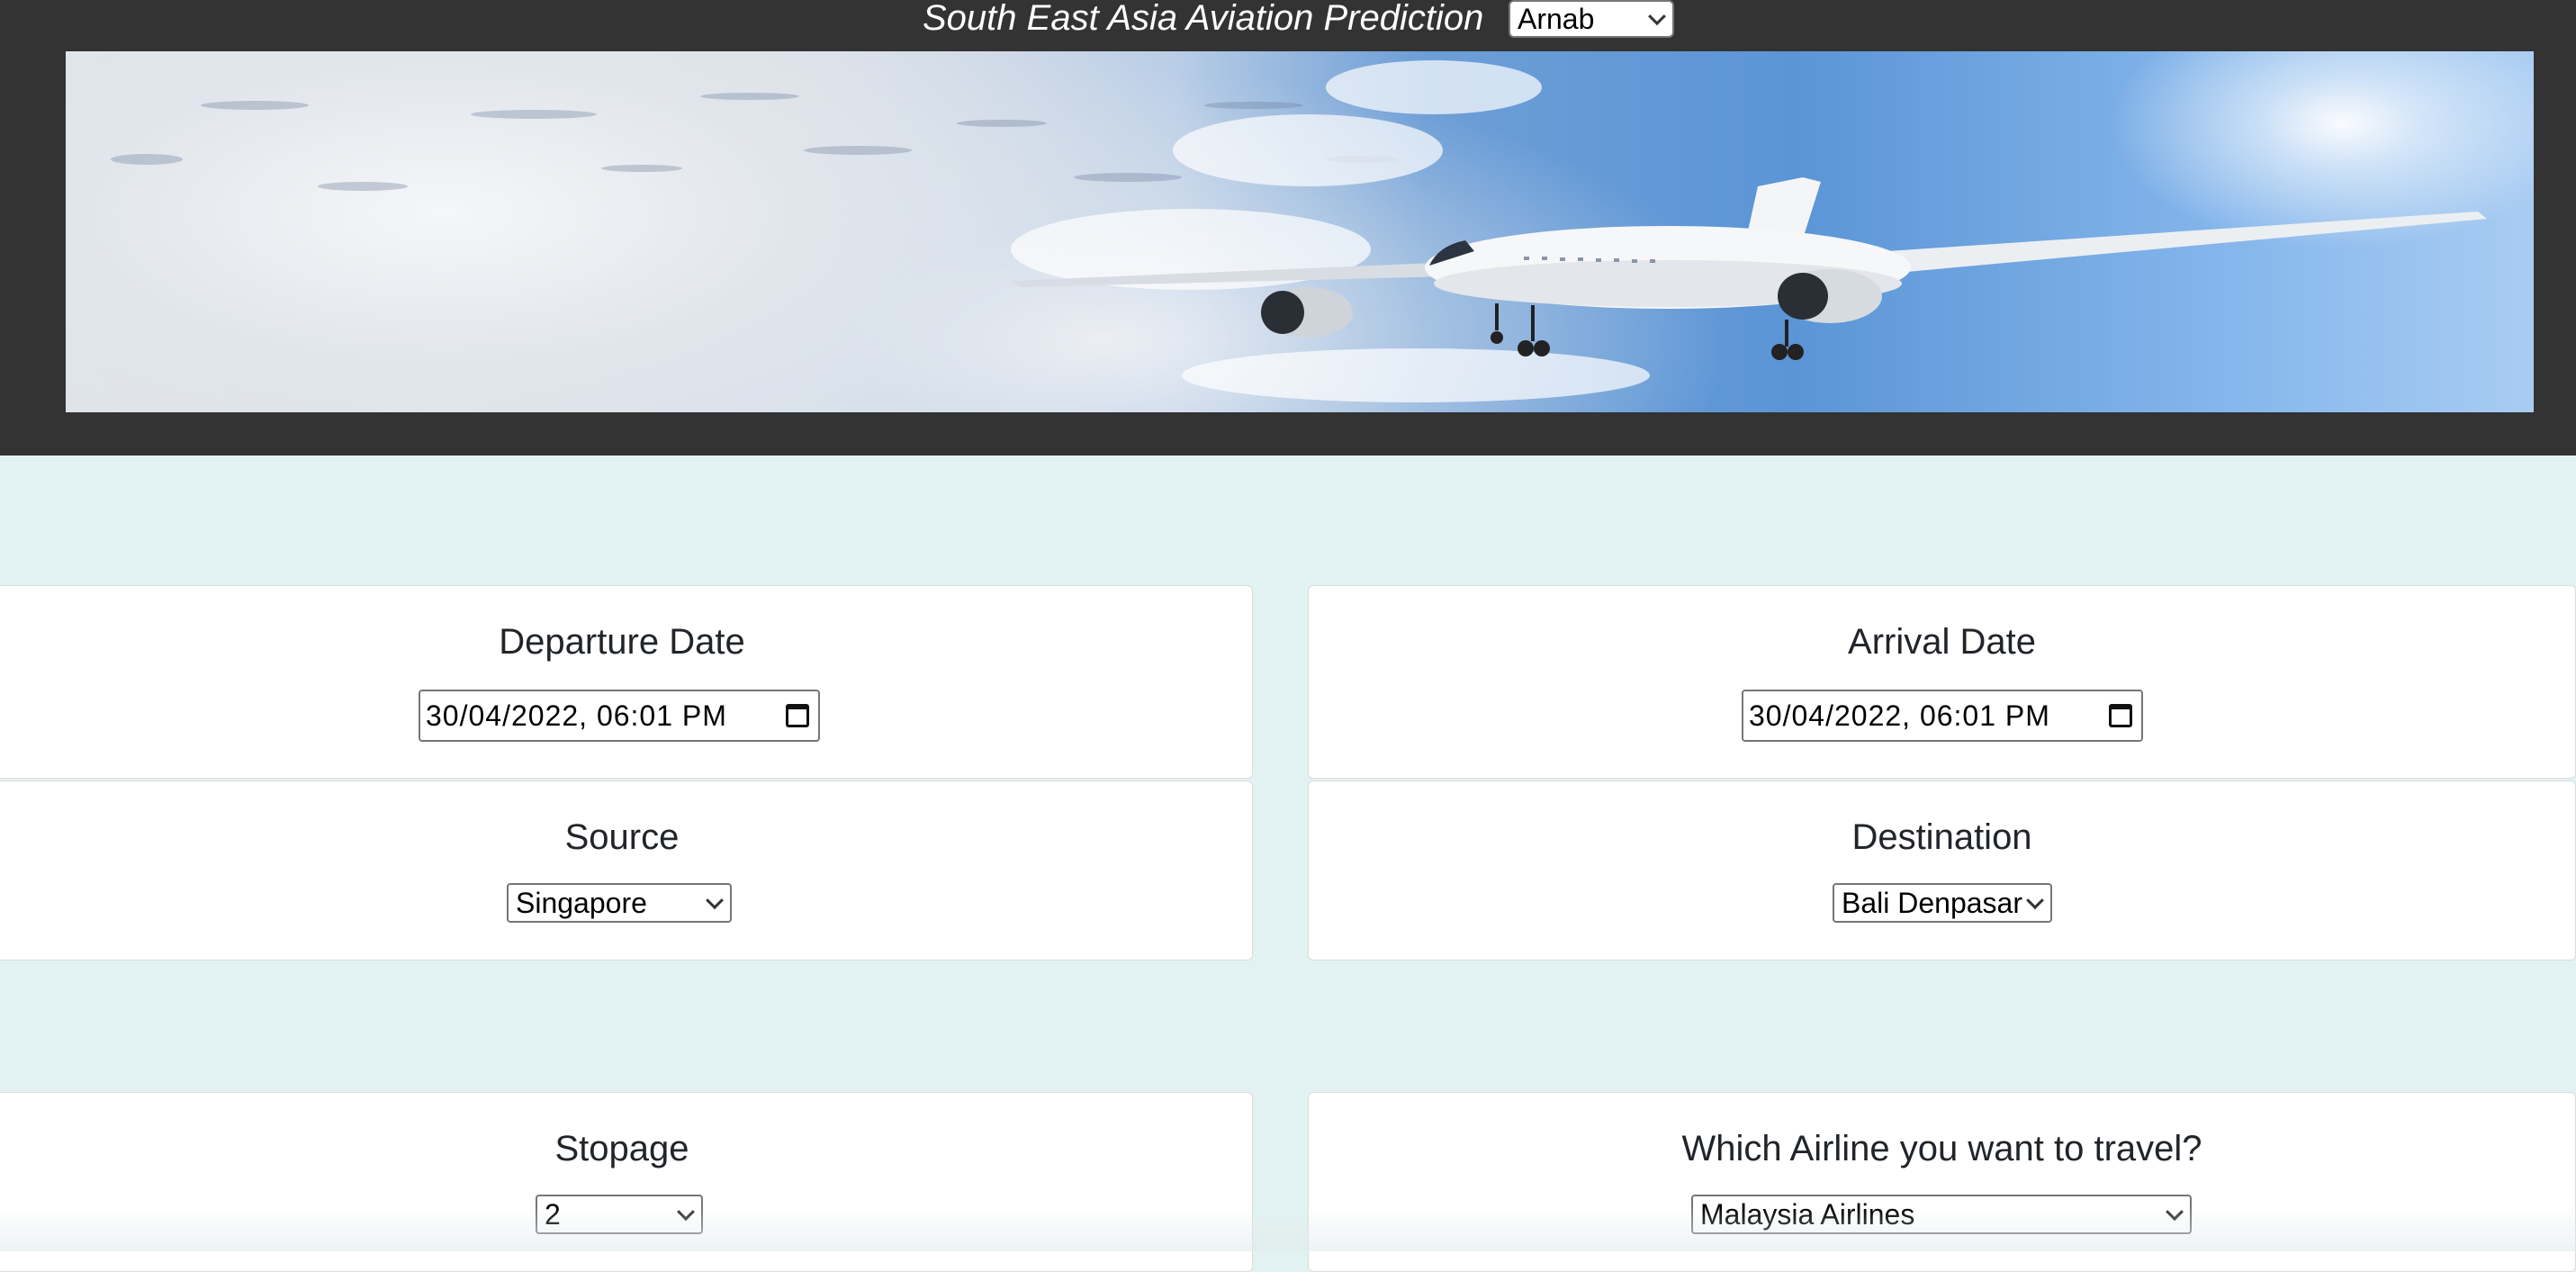  I want to click on source-select: Singapore, so click(619, 903).